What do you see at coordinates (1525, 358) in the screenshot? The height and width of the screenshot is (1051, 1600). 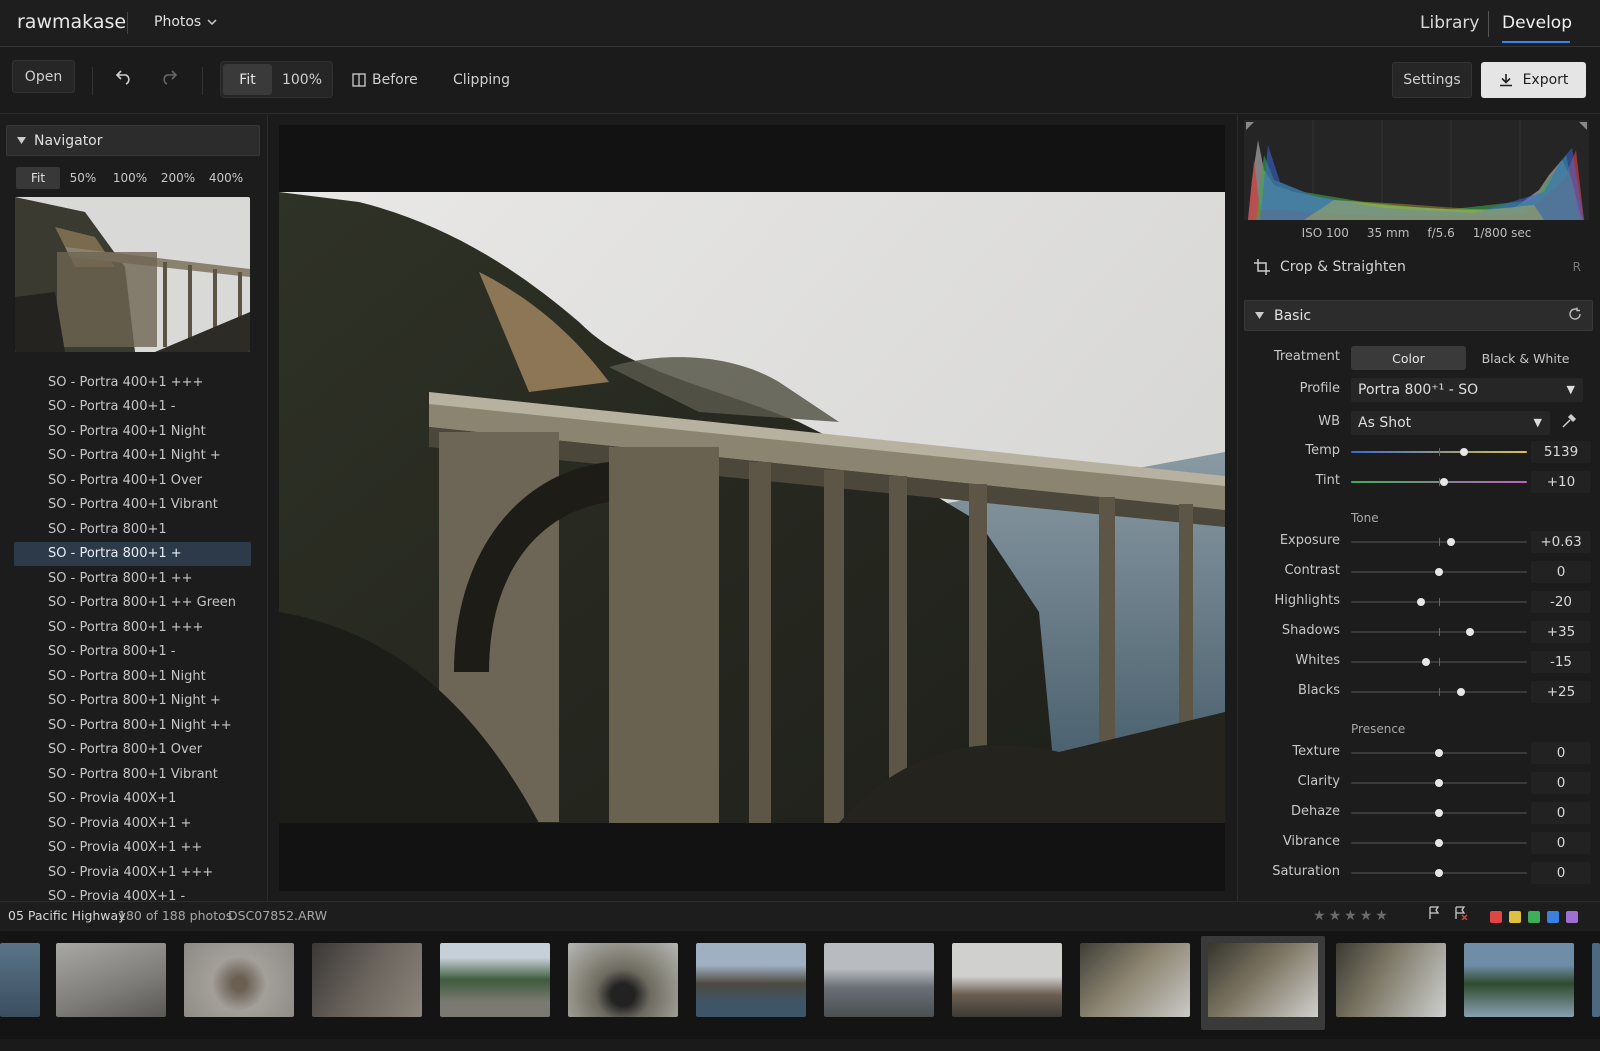 I see `treatment-bw: Black & White` at bounding box center [1525, 358].